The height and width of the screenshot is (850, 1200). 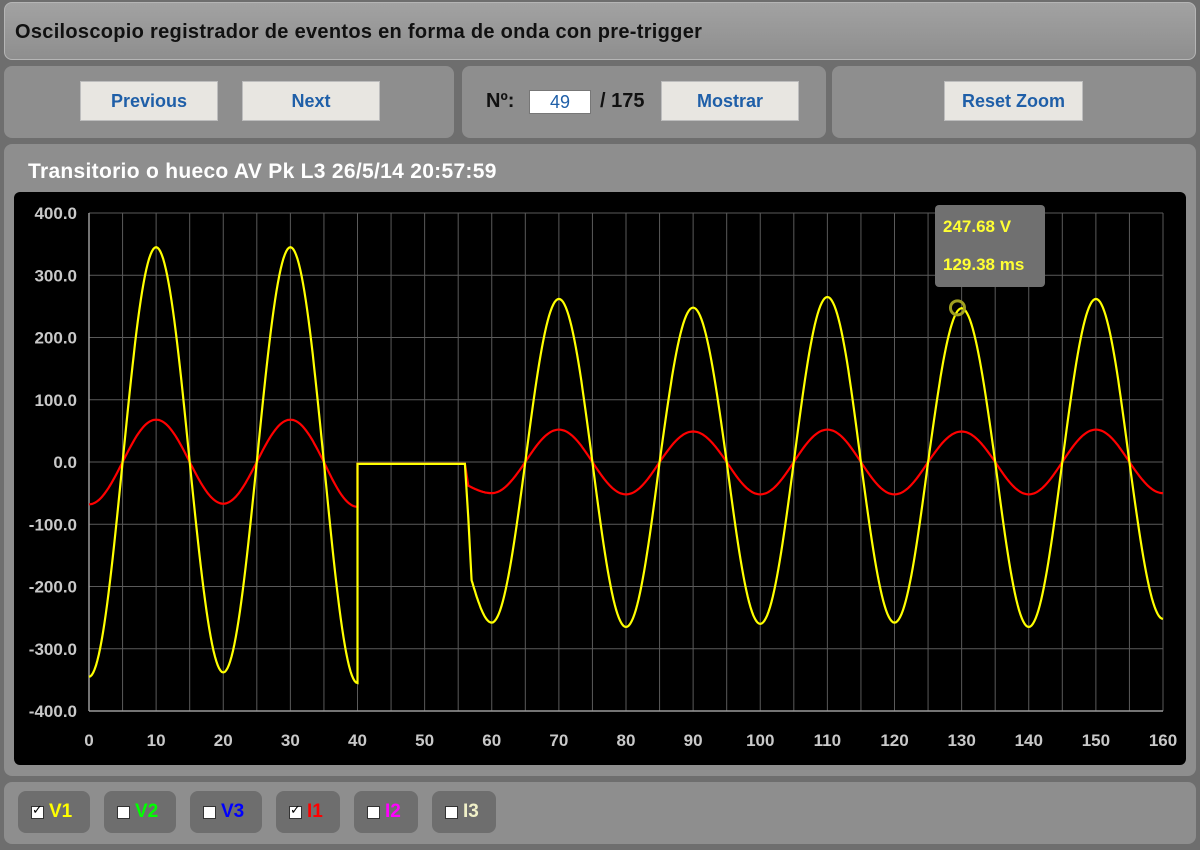 What do you see at coordinates (393, 811) in the screenshot?
I see `legend-label: I2` at bounding box center [393, 811].